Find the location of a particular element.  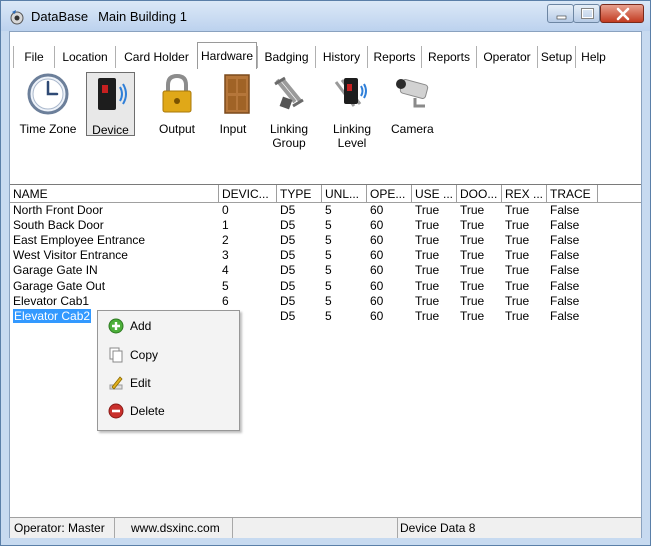

table-row: Elevator Cab1 6 D5 5 60 True True True False is located at coordinates (325, 301).